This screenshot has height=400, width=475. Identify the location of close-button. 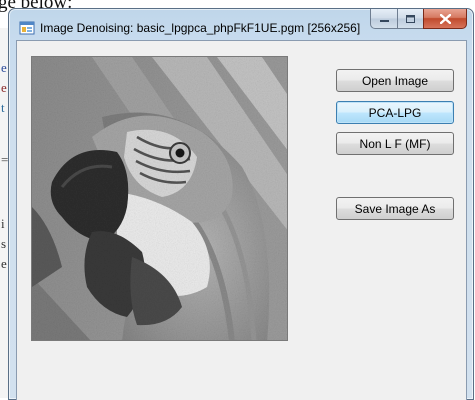
(445, 19).